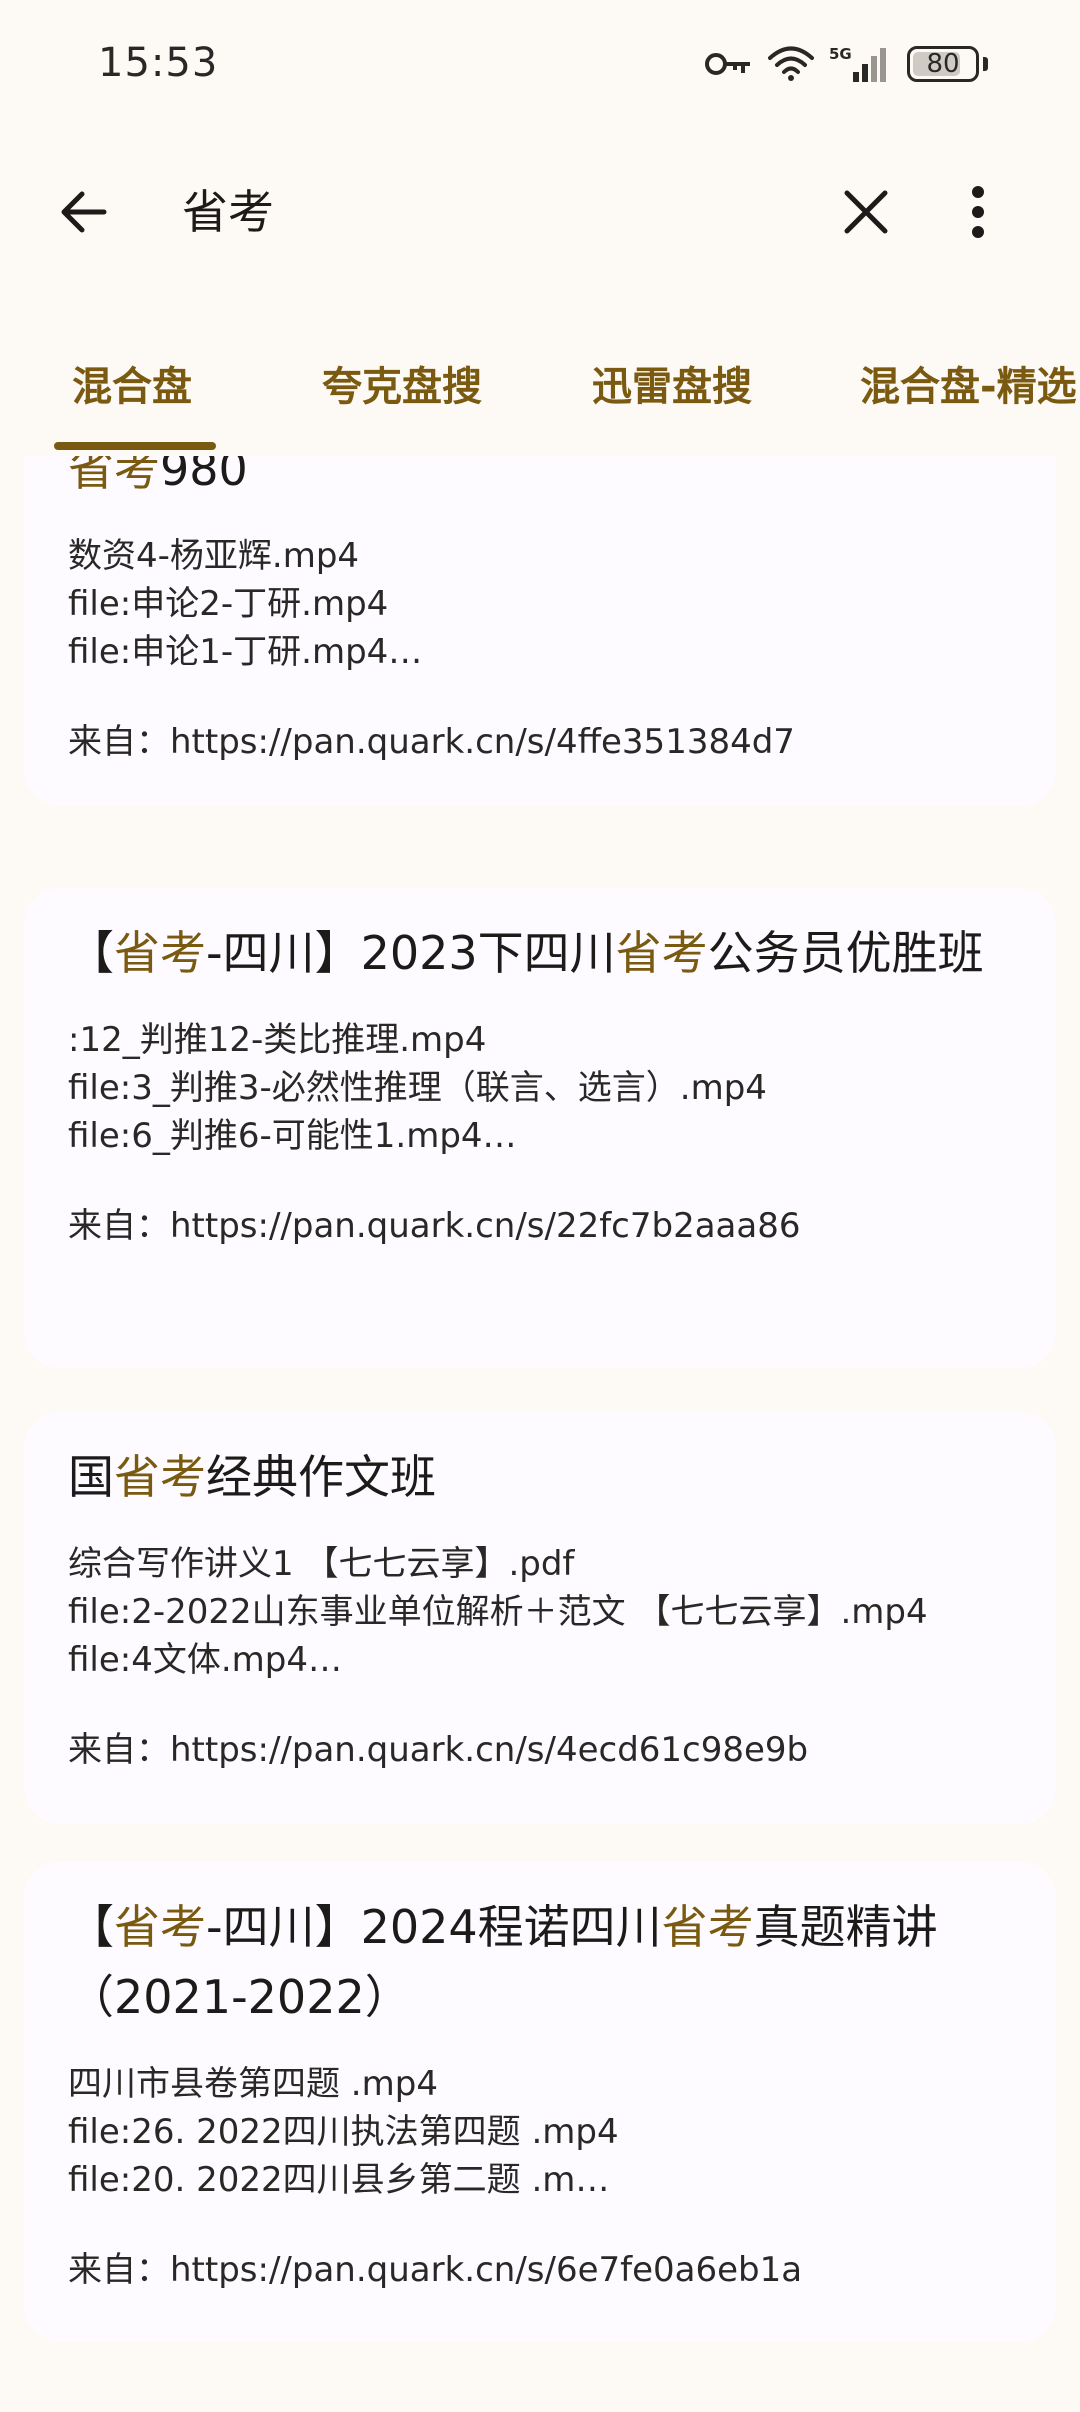 This screenshot has height=2412, width=1080. I want to click on result-source: 来自：https://pan.quark.cn/s/4ffe351384d7, so click(540, 742).